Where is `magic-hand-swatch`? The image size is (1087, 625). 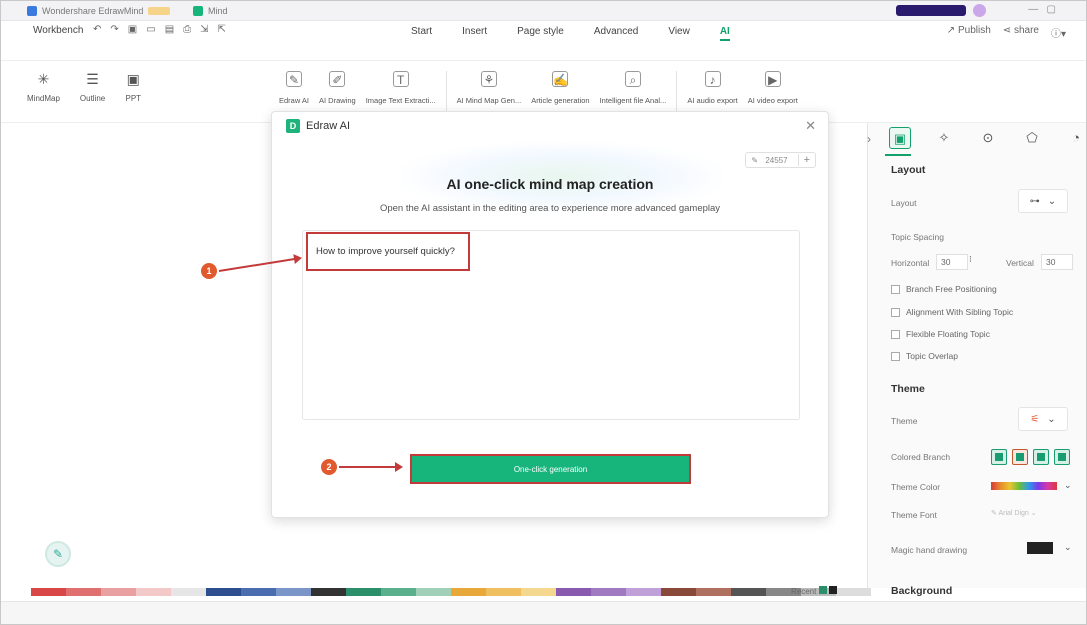
magic-hand-swatch is located at coordinates (1040, 548).